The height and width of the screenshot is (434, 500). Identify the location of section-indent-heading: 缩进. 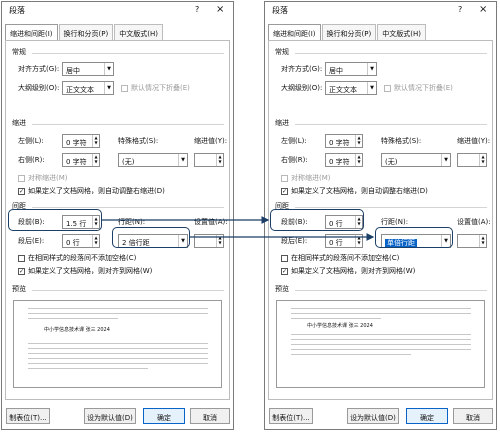
(19, 123).